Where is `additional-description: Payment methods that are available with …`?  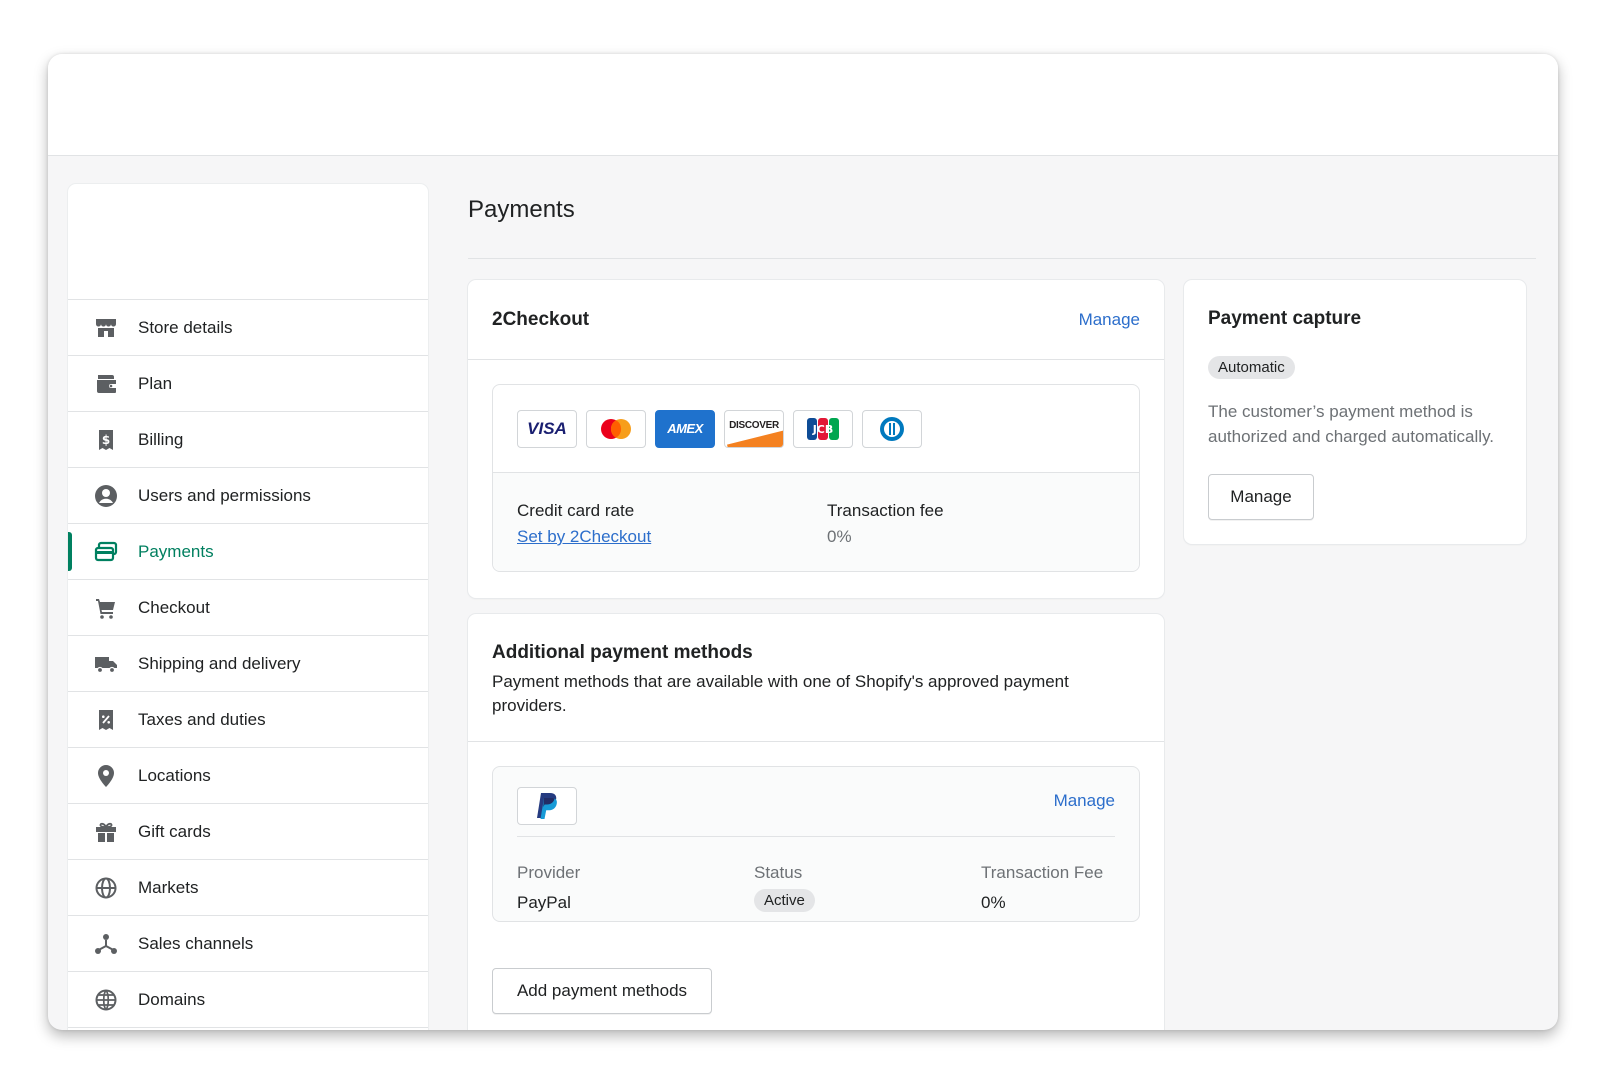
additional-description: Payment methods that are available with … is located at coordinates (780, 693).